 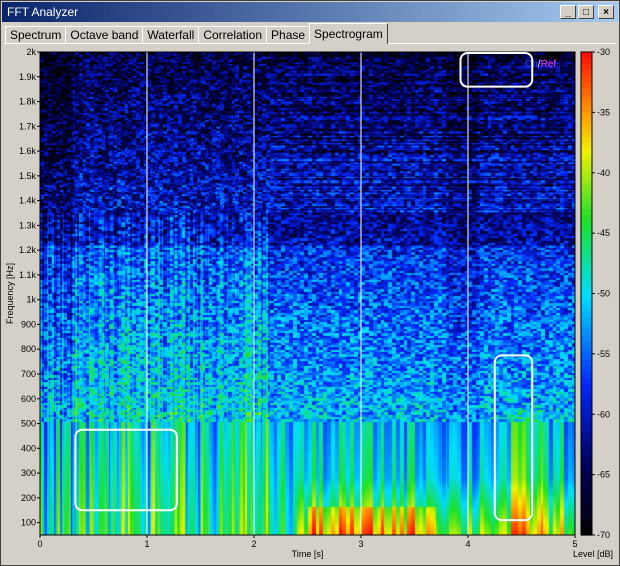 What do you see at coordinates (28, 126) in the screenshot?
I see `y-tick-label: 1.7k` at bounding box center [28, 126].